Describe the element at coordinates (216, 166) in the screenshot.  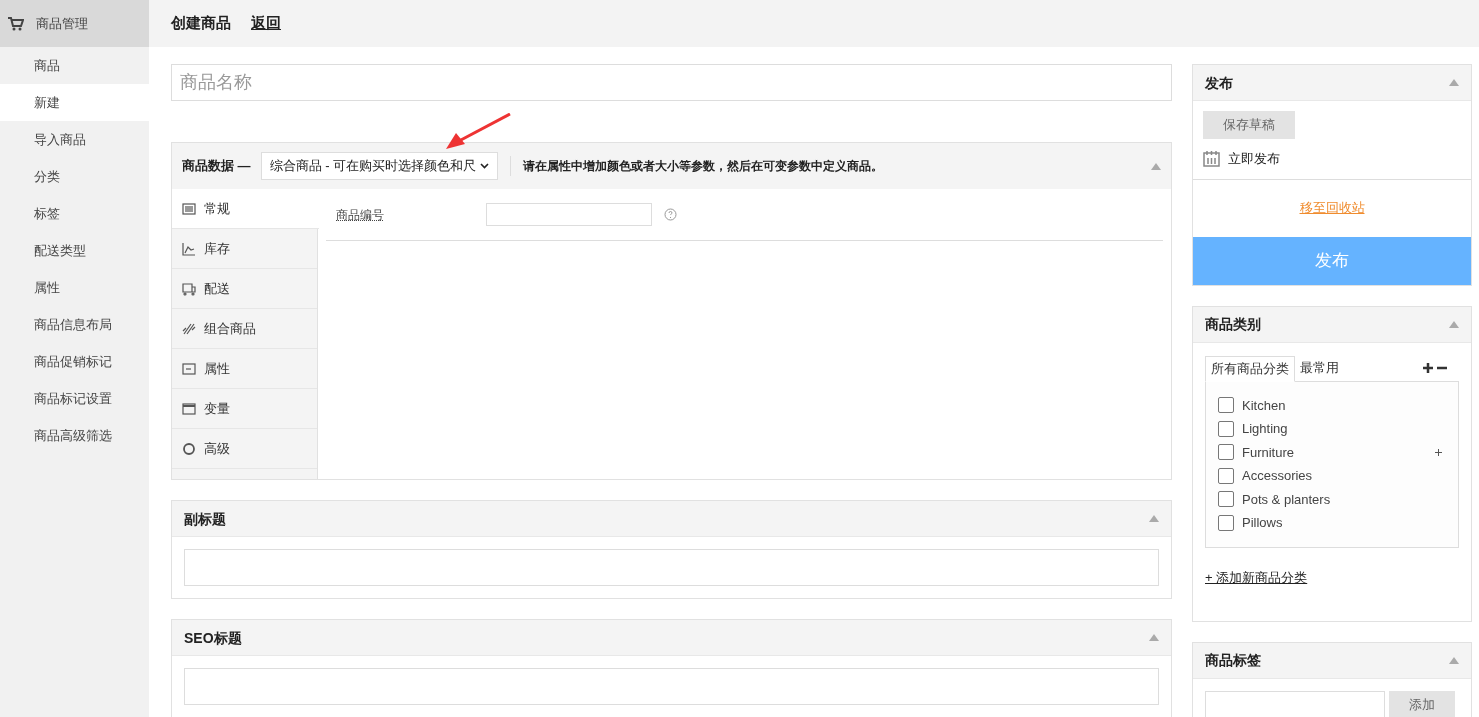
I see `panel-title: 商品数据 —` at that location.